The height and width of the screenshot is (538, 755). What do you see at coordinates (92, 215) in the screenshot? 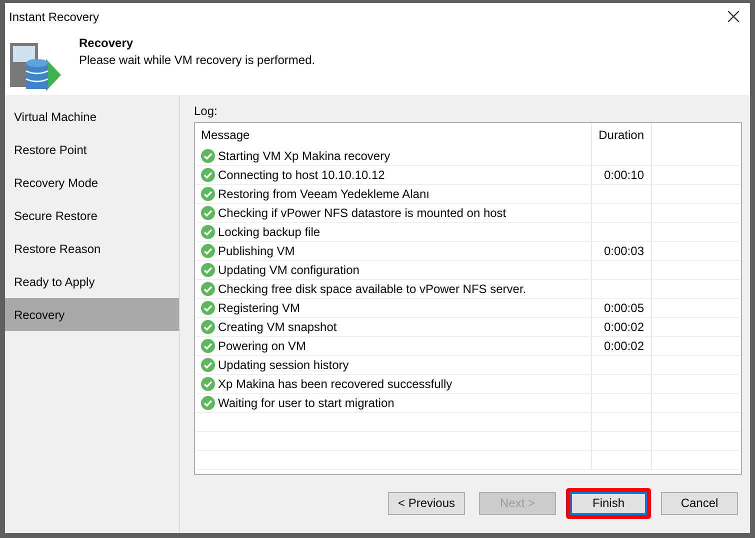
I see `sidebar-item: Secure Restore` at bounding box center [92, 215].